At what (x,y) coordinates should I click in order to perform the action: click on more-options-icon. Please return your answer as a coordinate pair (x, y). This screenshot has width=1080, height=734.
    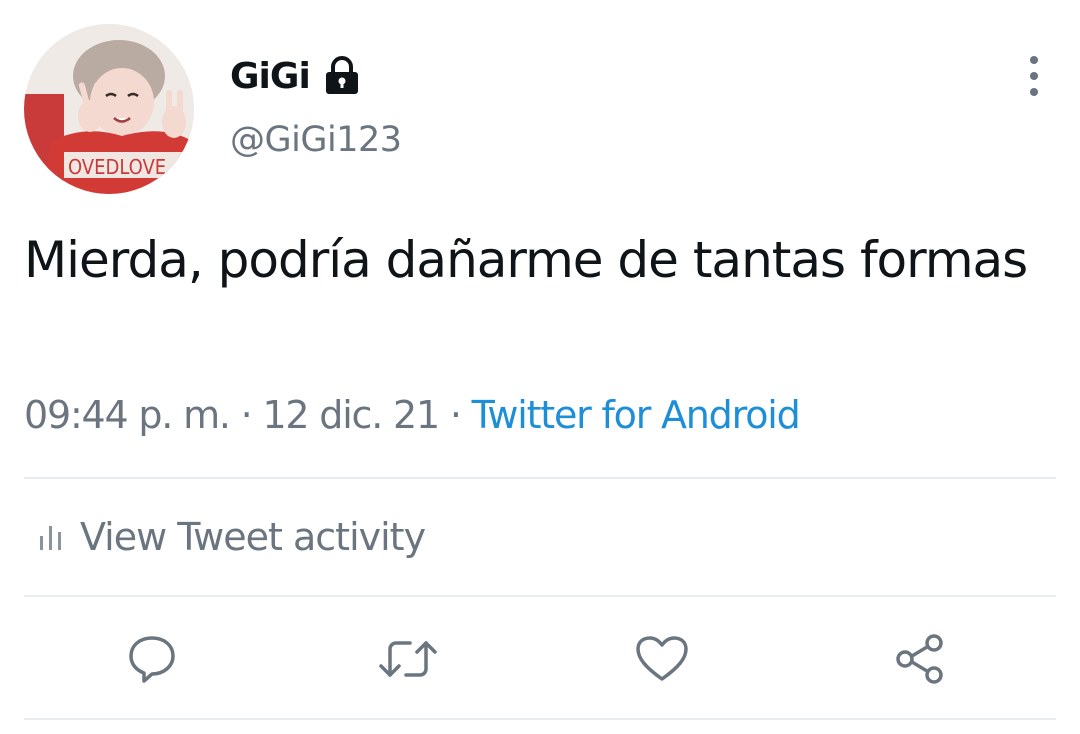
    Looking at the image, I should click on (1034, 60).